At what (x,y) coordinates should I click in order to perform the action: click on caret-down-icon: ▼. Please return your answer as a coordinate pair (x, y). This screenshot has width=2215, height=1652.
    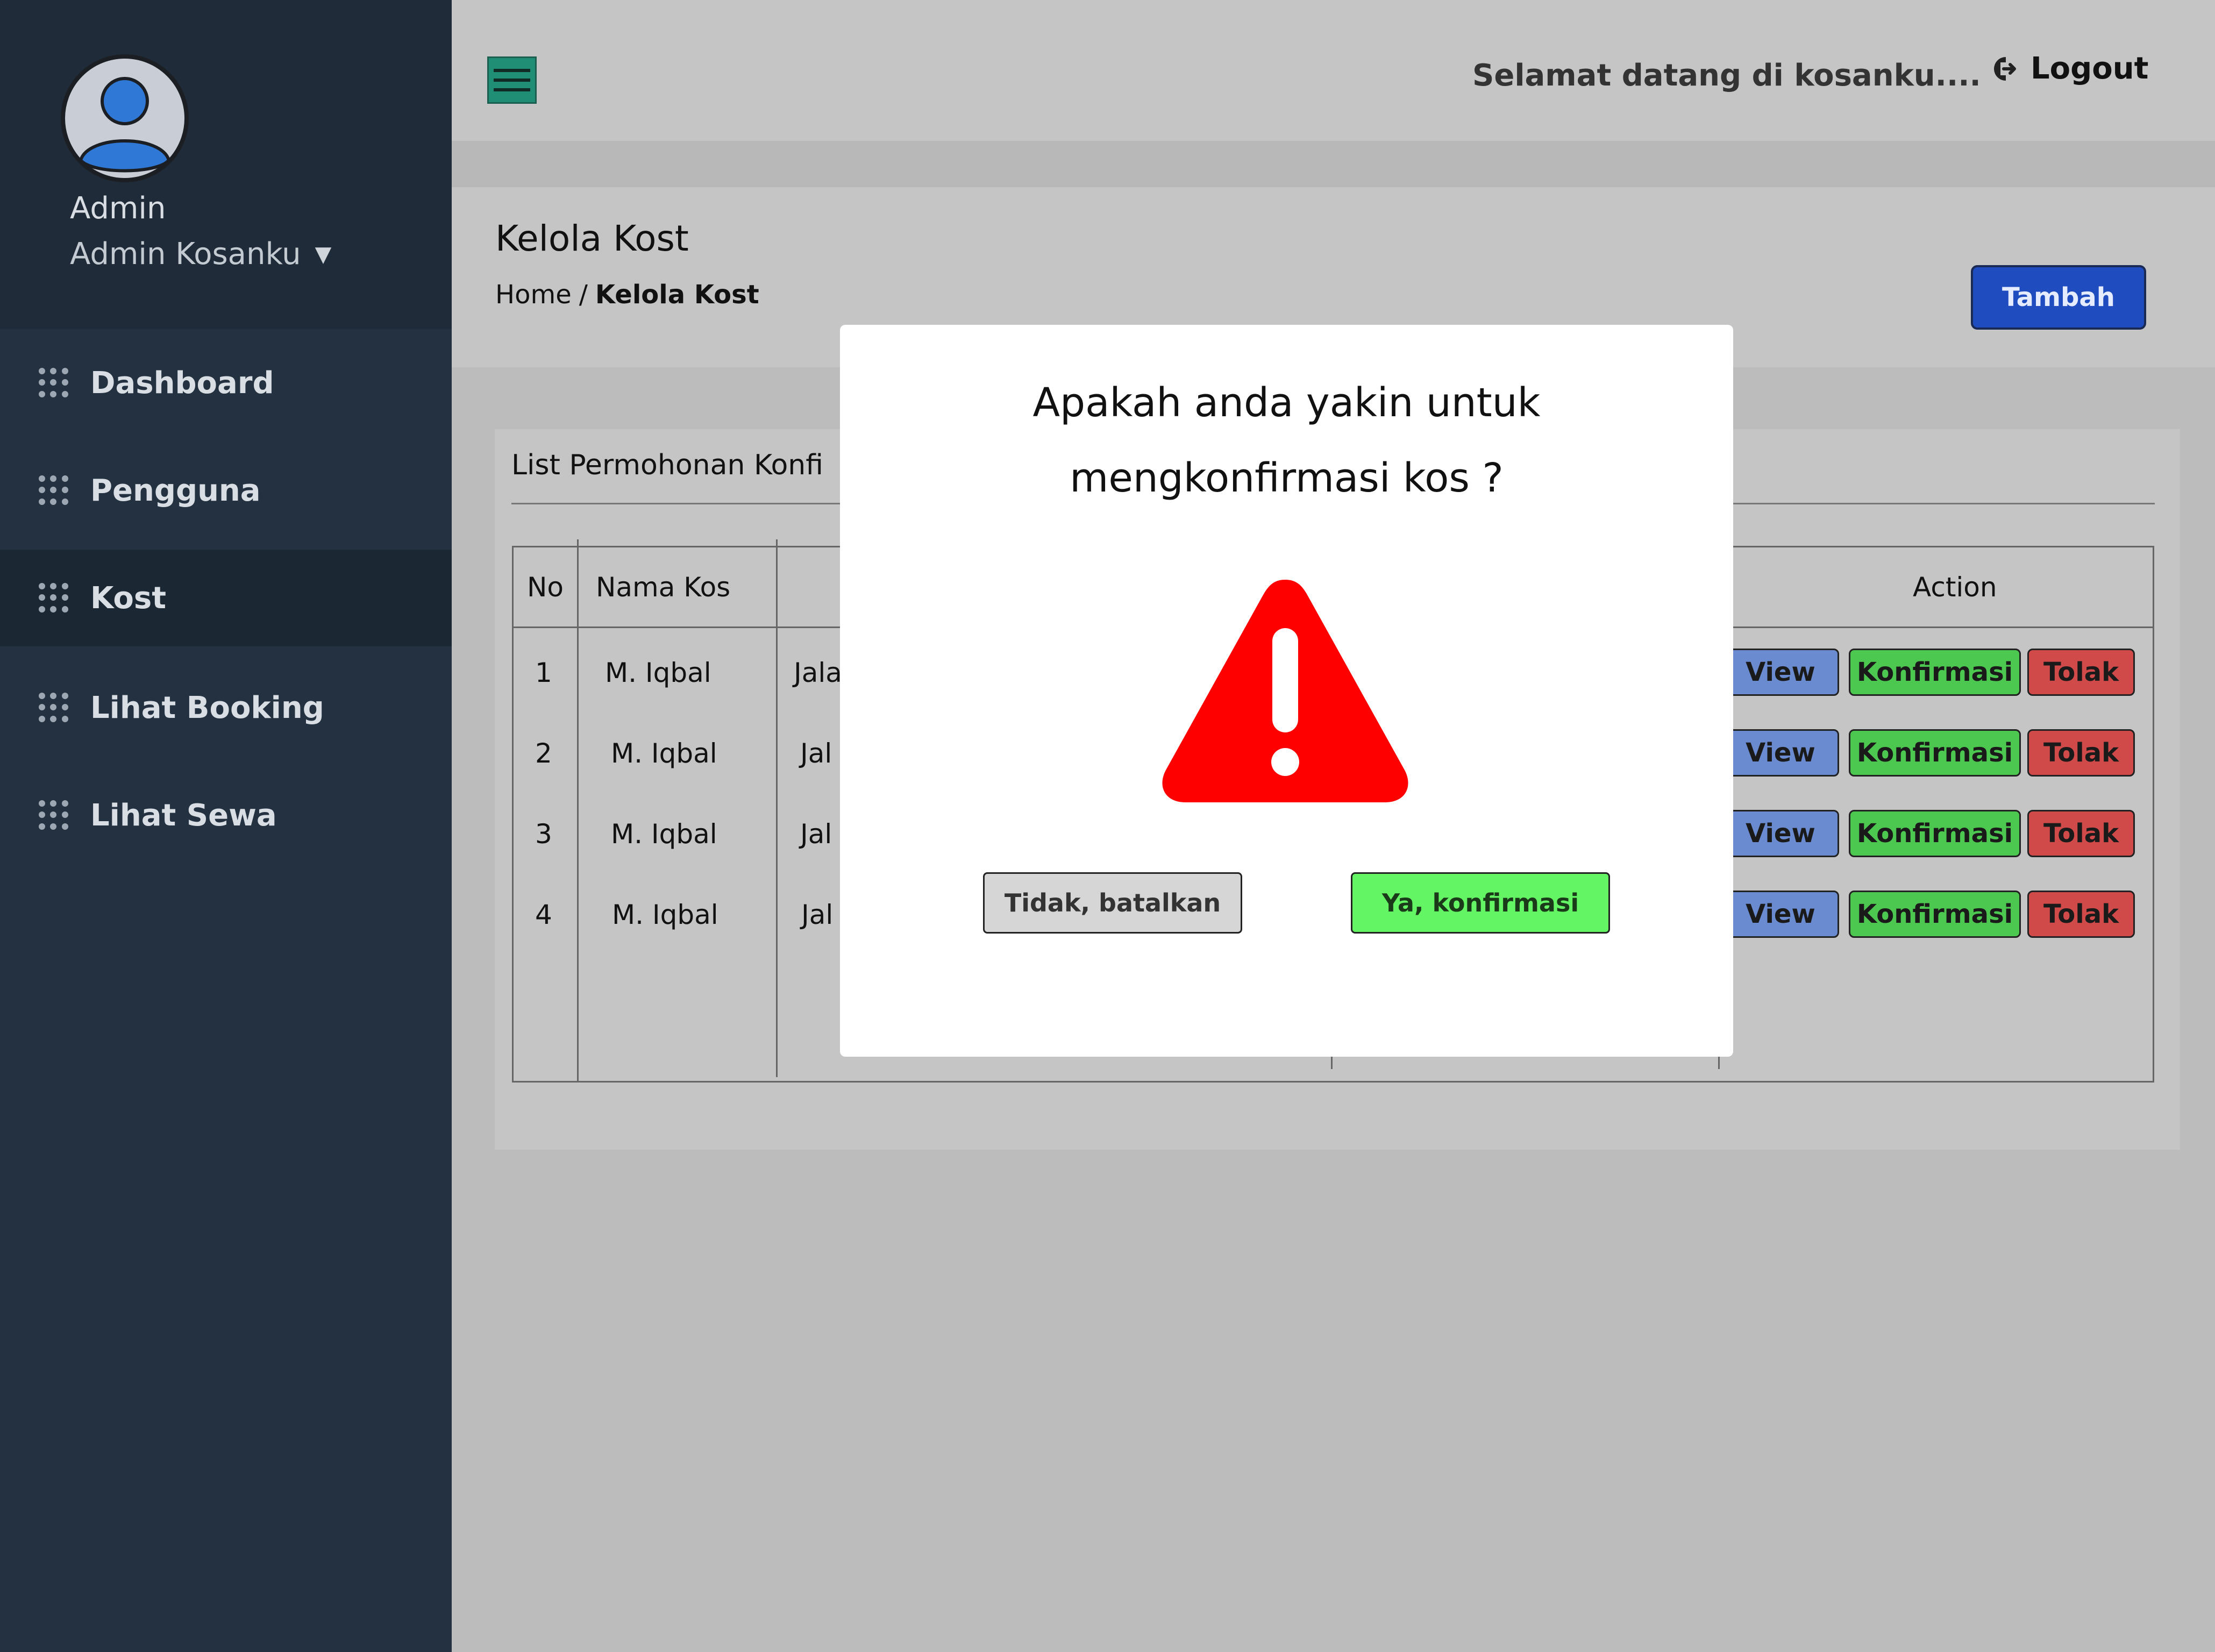
    Looking at the image, I should click on (324, 254).